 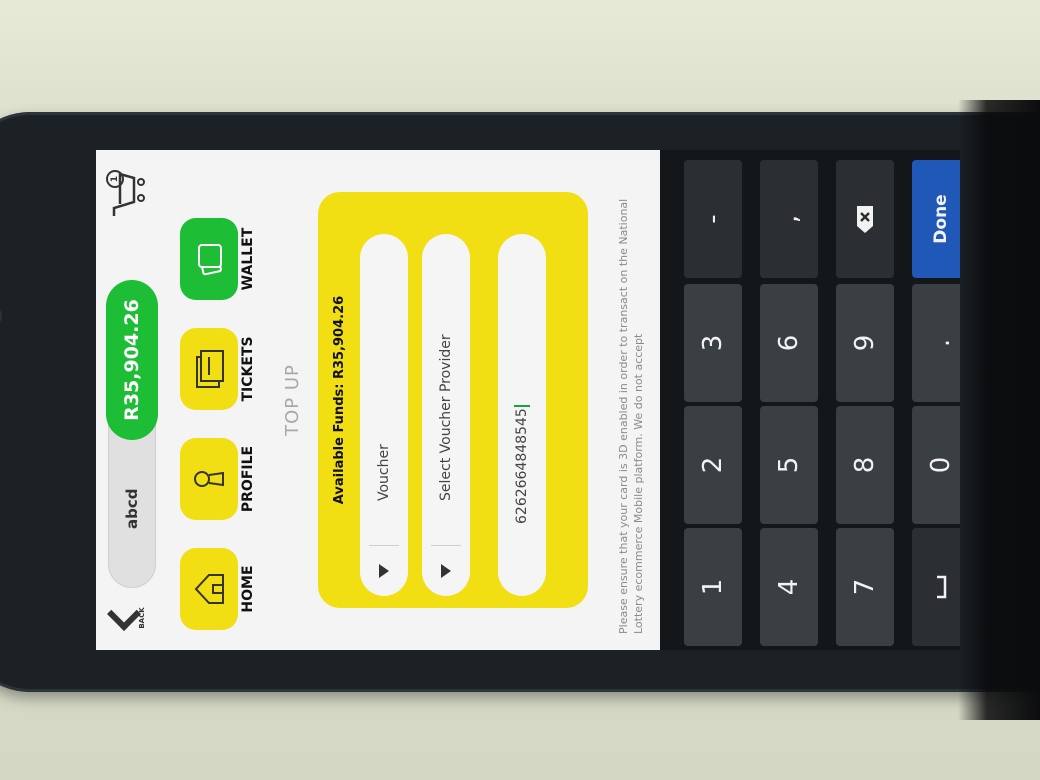 What do you see at coordinates (384, 472) in the screenshot?
I see `payment-type-value: Voucher` at bounding box center [384, 472].